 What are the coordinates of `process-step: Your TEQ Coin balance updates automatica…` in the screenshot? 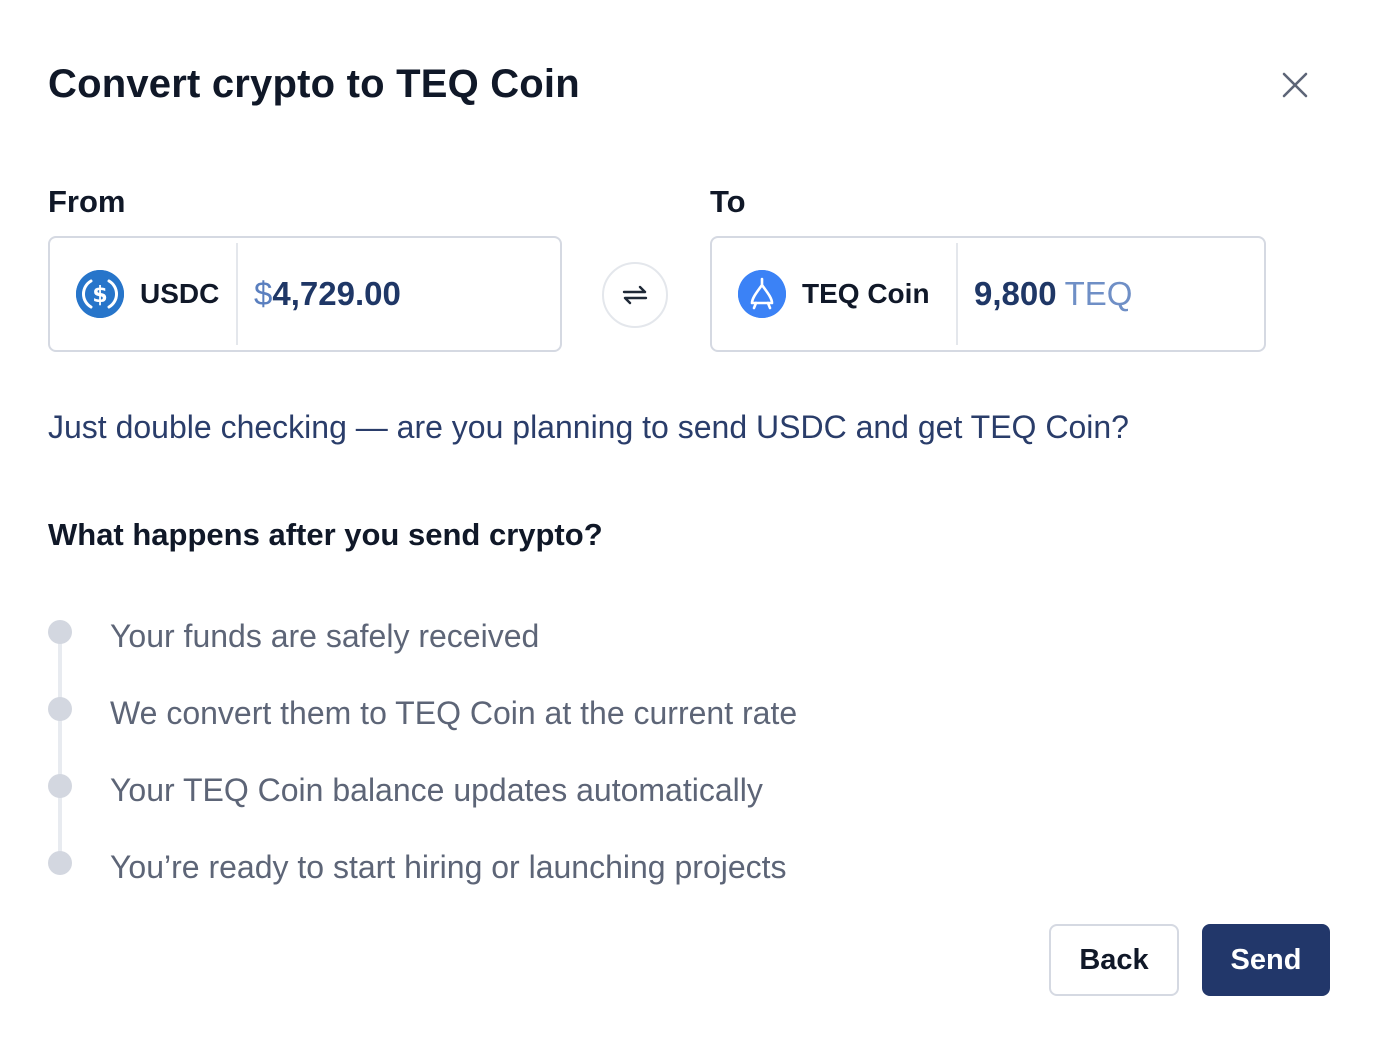 It's located at (498, 790).